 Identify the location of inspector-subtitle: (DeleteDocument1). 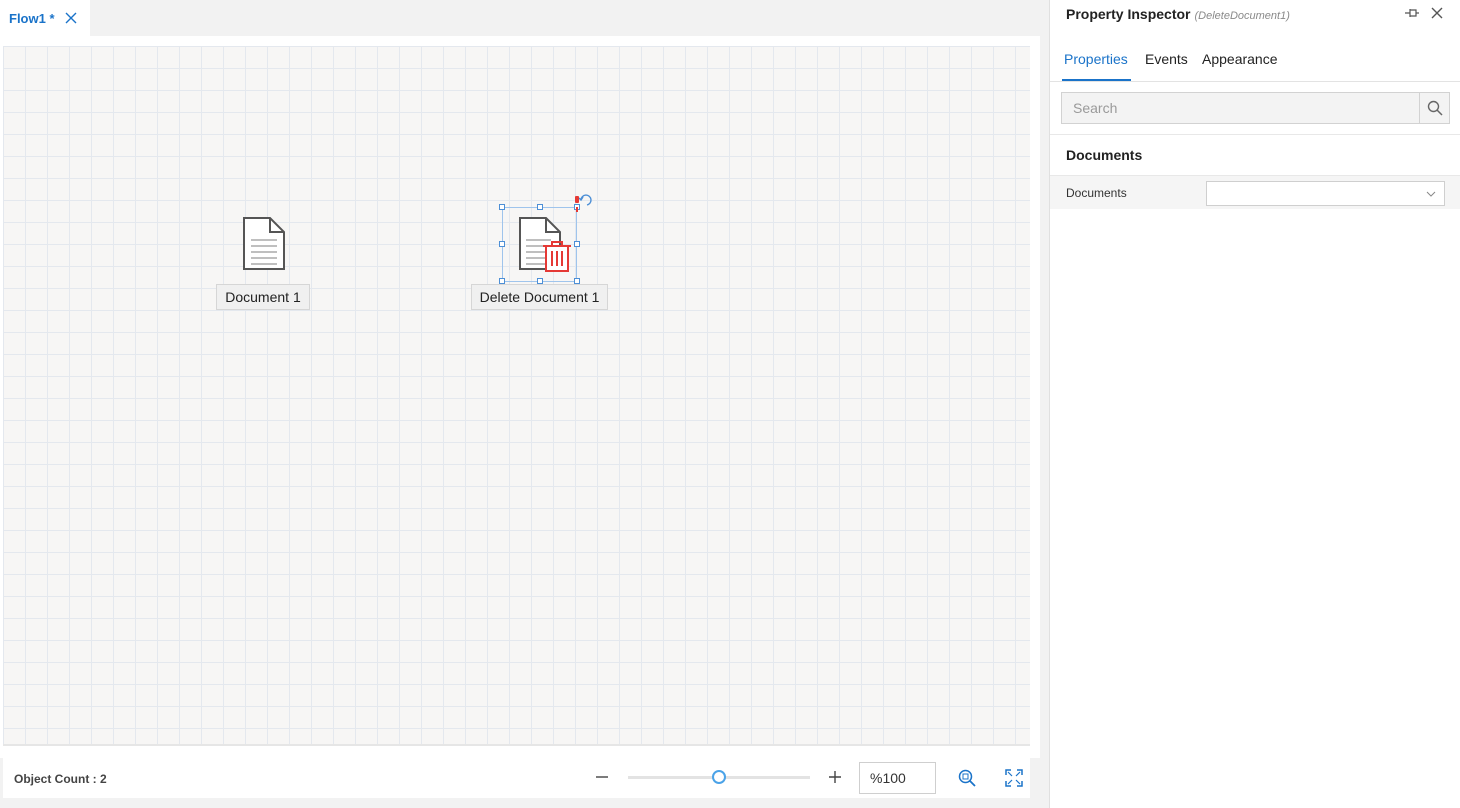
(1242, 16).